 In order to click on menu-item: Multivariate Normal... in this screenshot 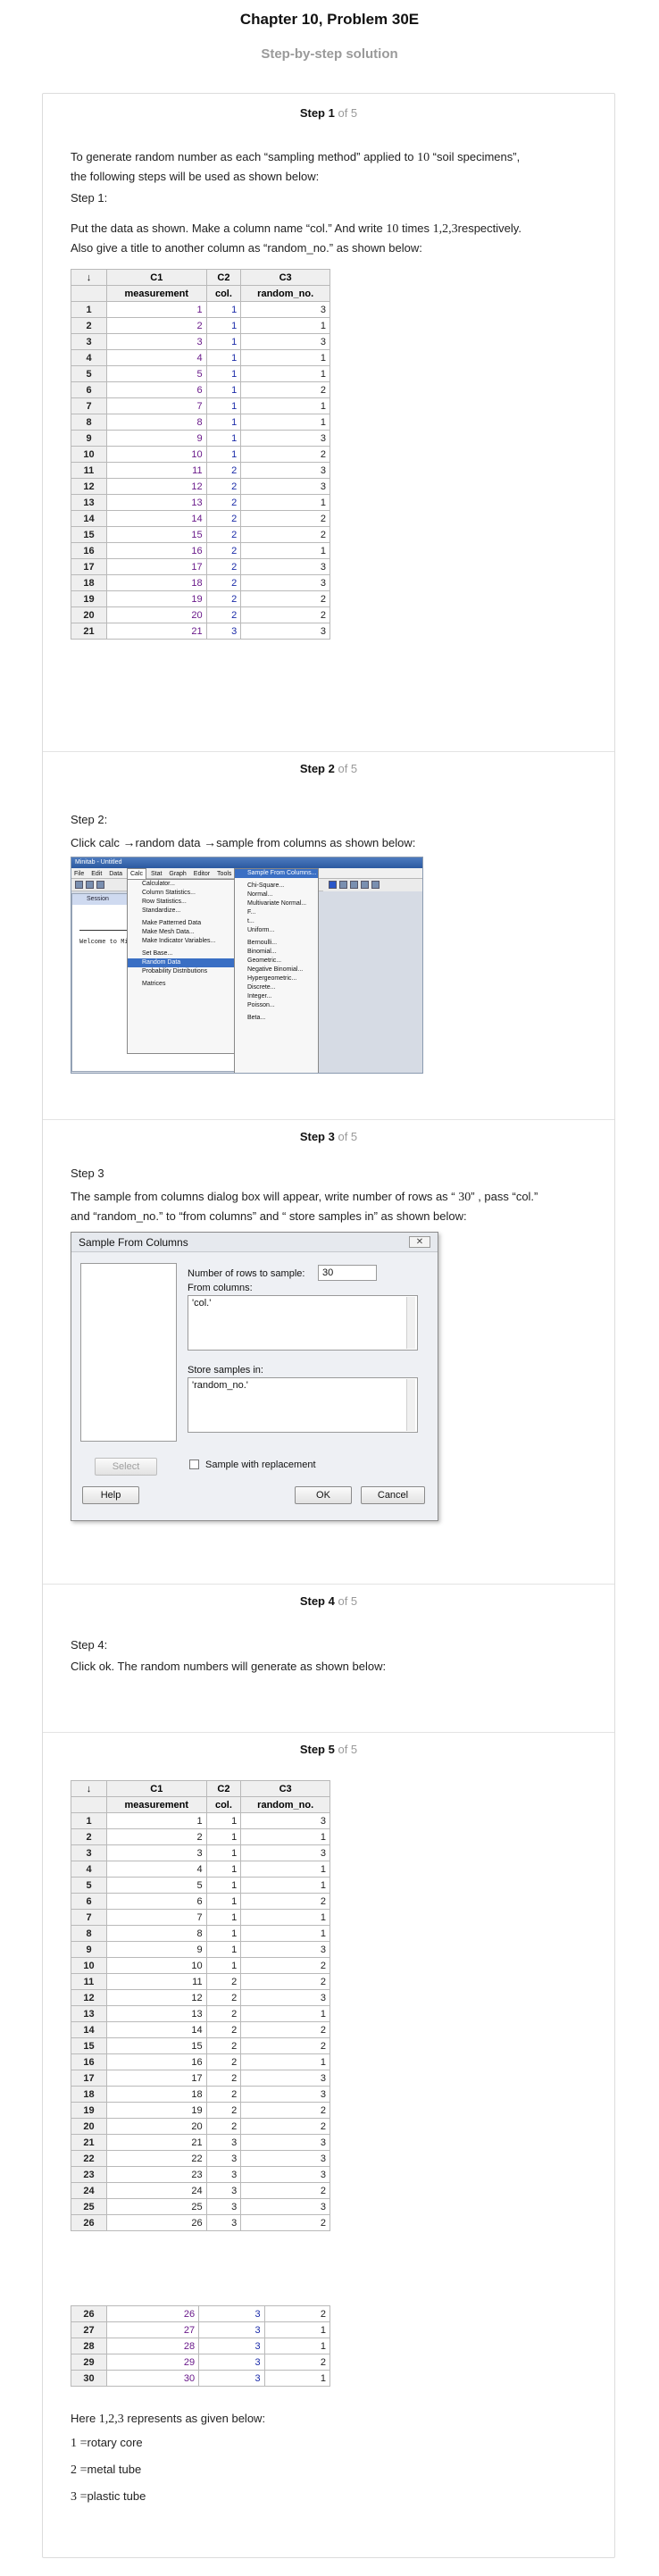, I will do `click(277, 904)`.